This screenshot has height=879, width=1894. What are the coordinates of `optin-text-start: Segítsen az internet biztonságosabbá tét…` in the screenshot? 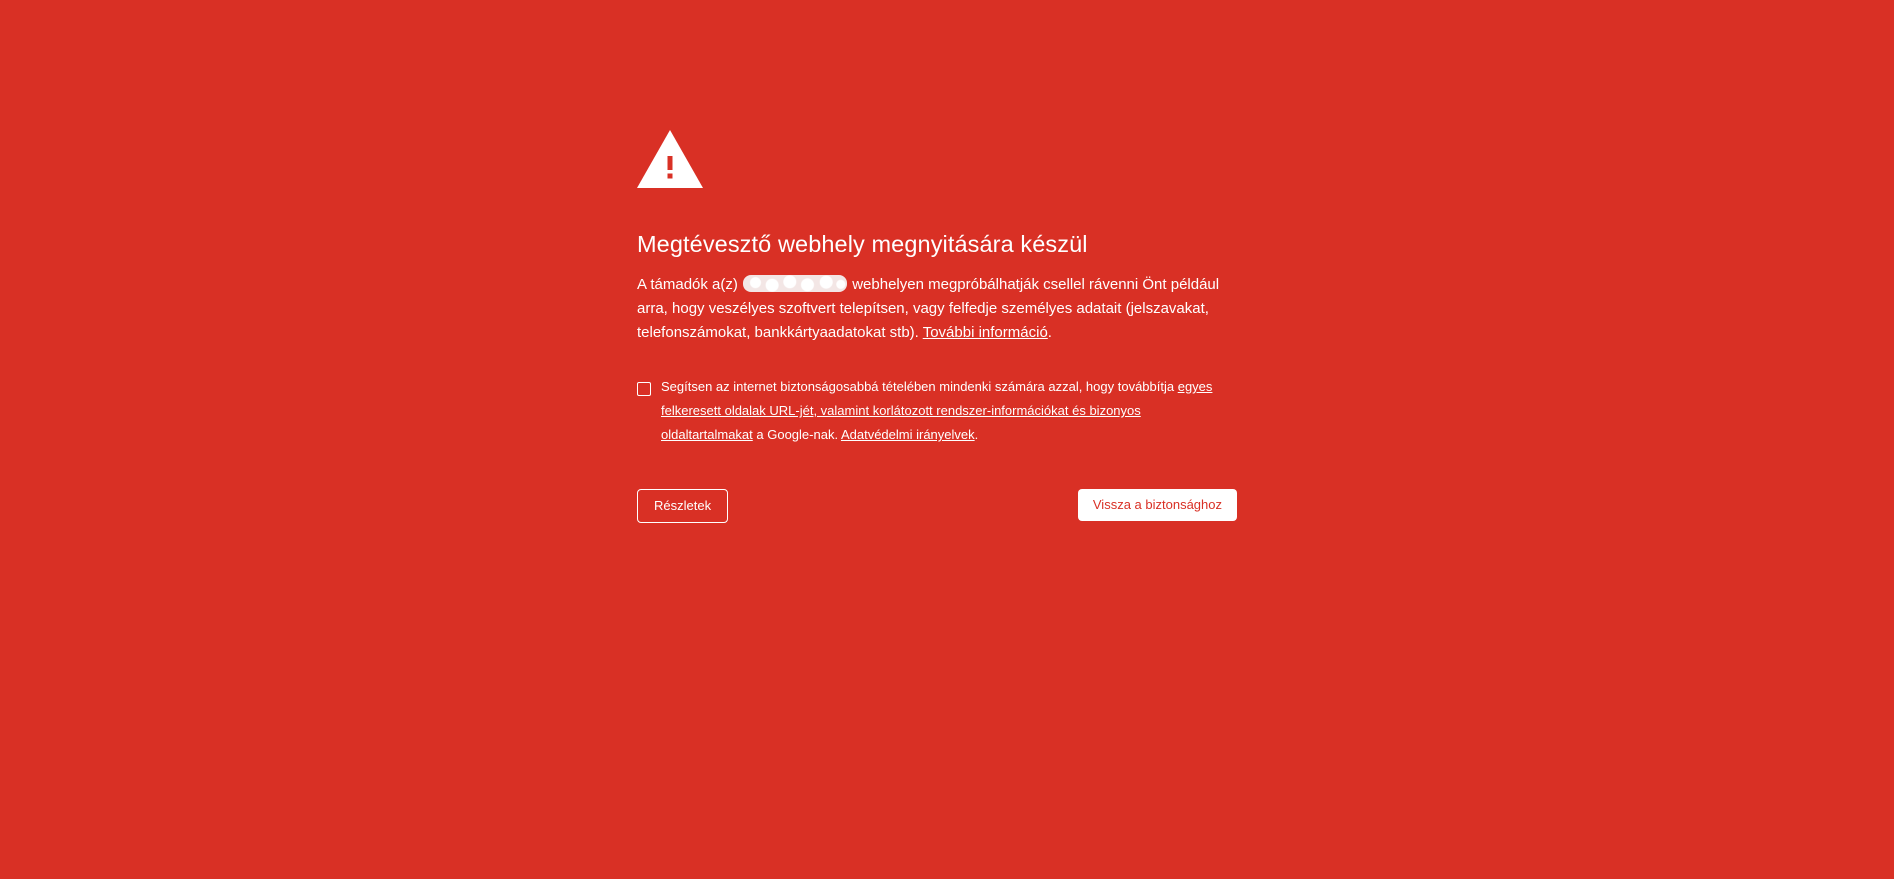 It's located at (919, 386).